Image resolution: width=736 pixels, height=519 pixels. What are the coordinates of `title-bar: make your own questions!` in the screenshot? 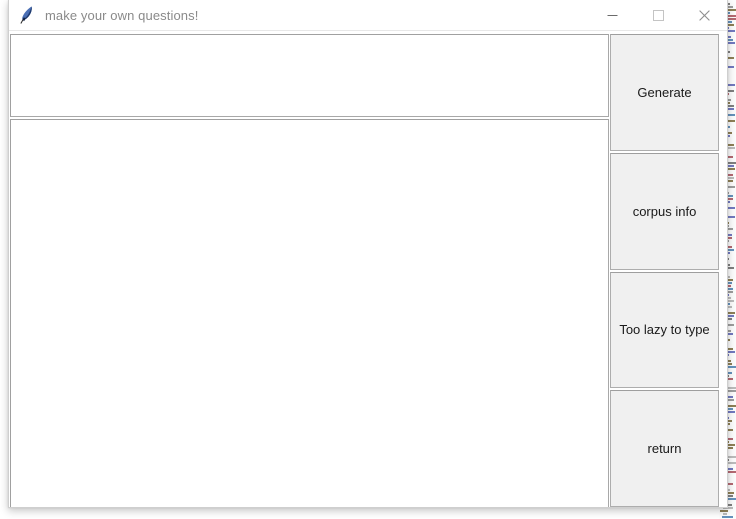 It's located at (368, 15).